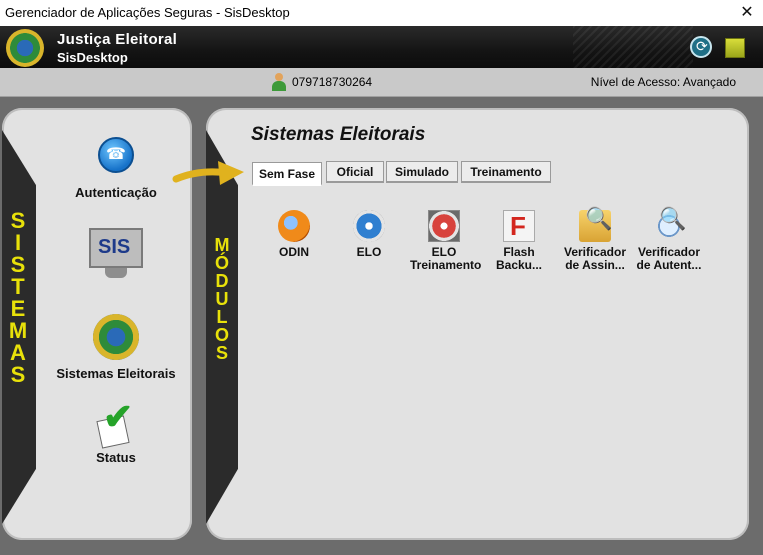 The height and width of the screenshot is (555, 763). I want to click on sidebar-item-status: ✔ Status, so click(116, 430).